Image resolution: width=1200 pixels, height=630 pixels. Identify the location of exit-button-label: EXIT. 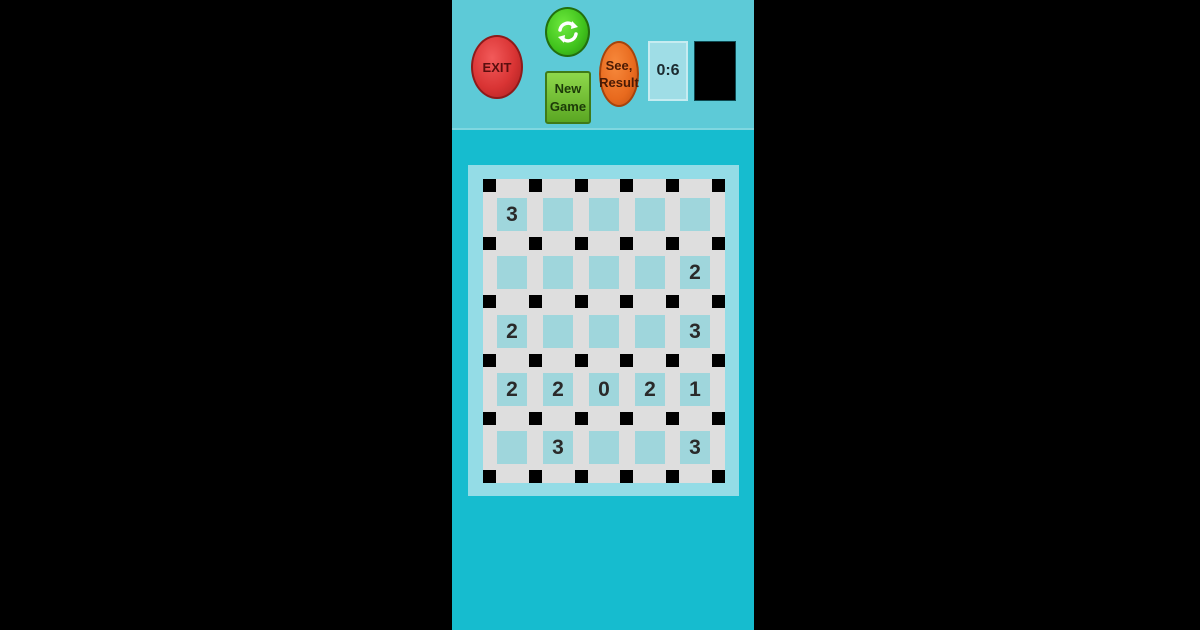
(497, 67).